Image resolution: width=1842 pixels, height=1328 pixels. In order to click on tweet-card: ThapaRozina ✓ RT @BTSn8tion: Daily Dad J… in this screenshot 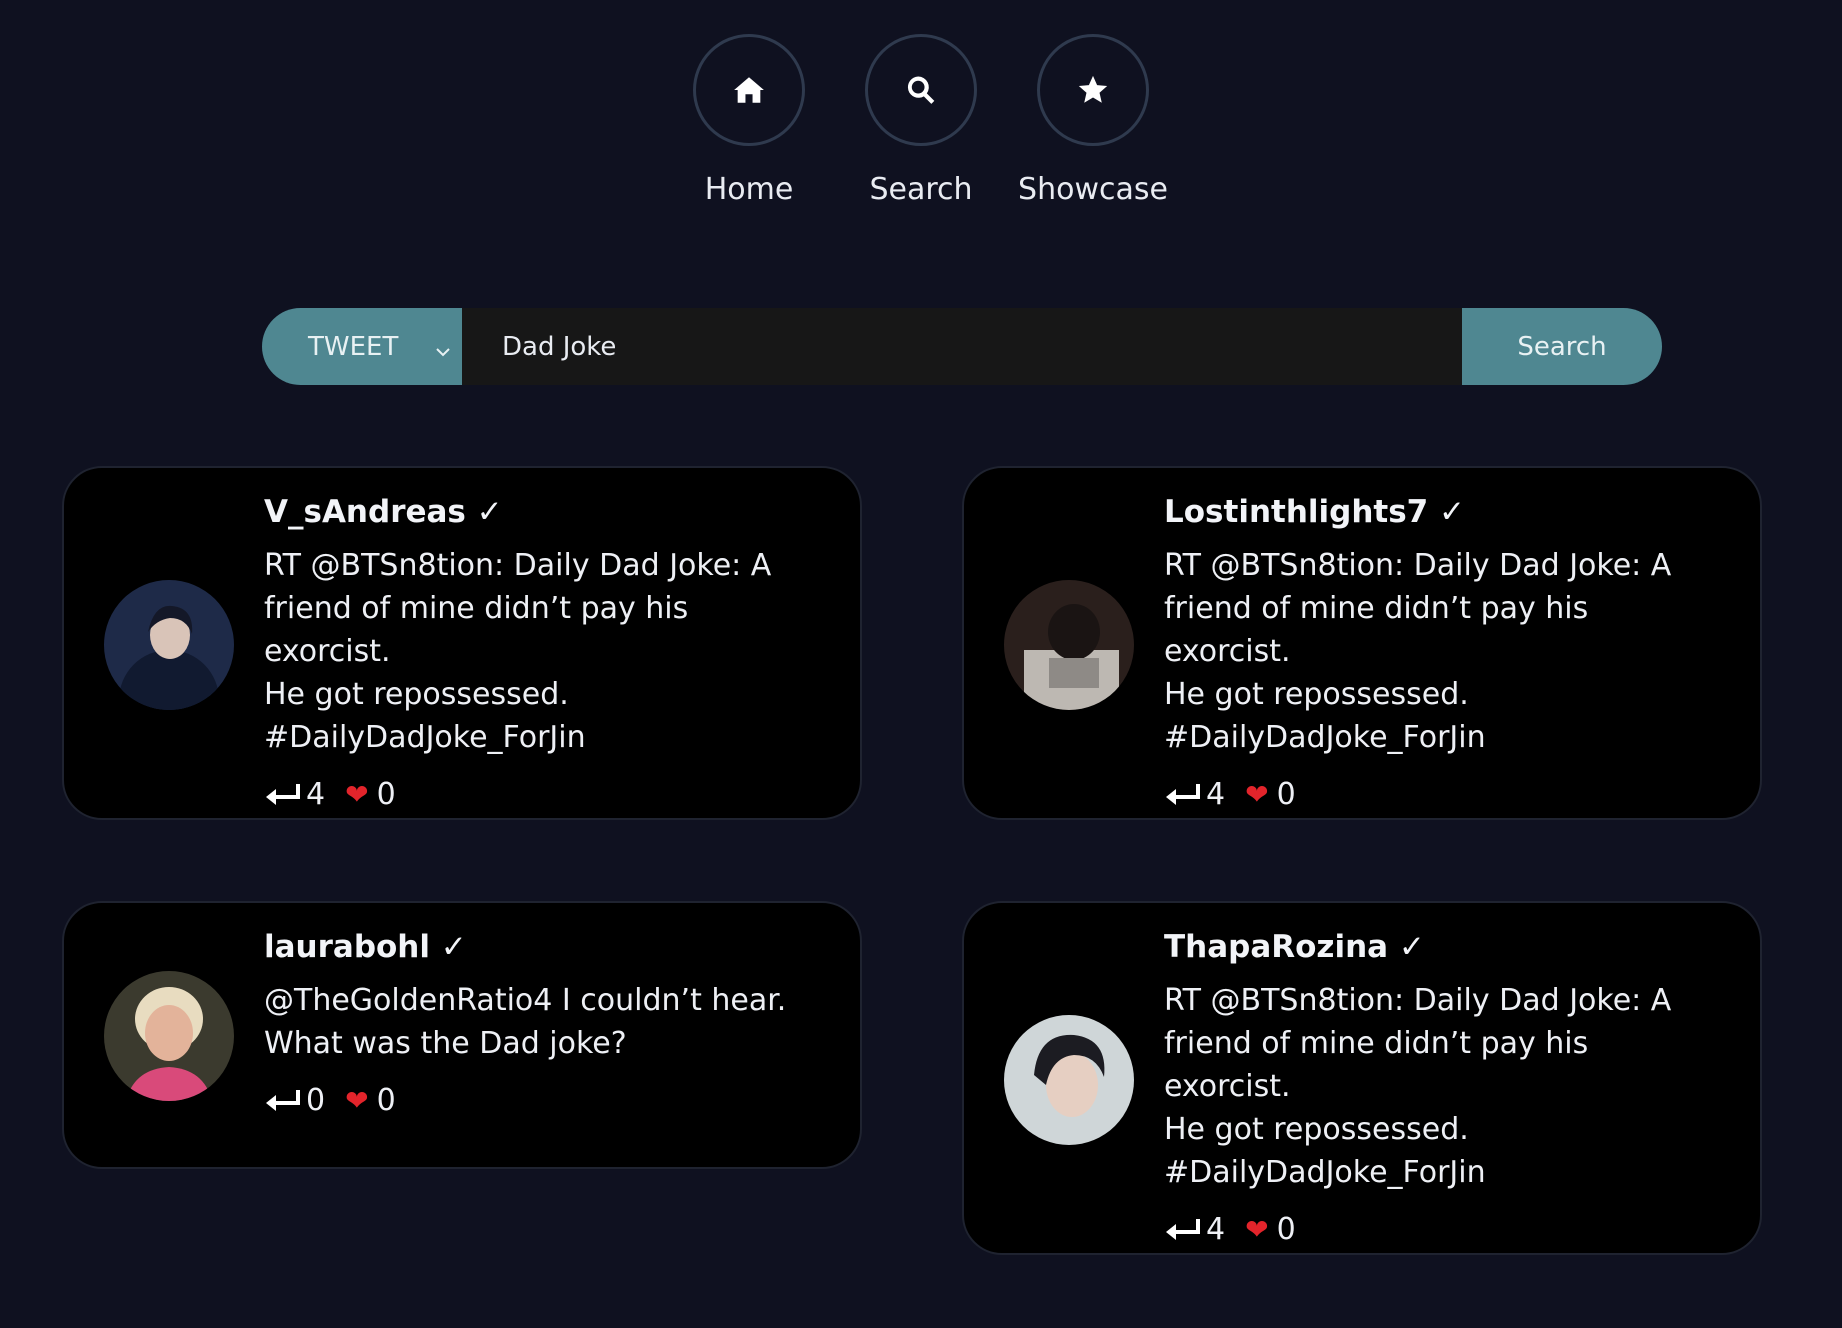, I will do `click(1362, 1078)`.